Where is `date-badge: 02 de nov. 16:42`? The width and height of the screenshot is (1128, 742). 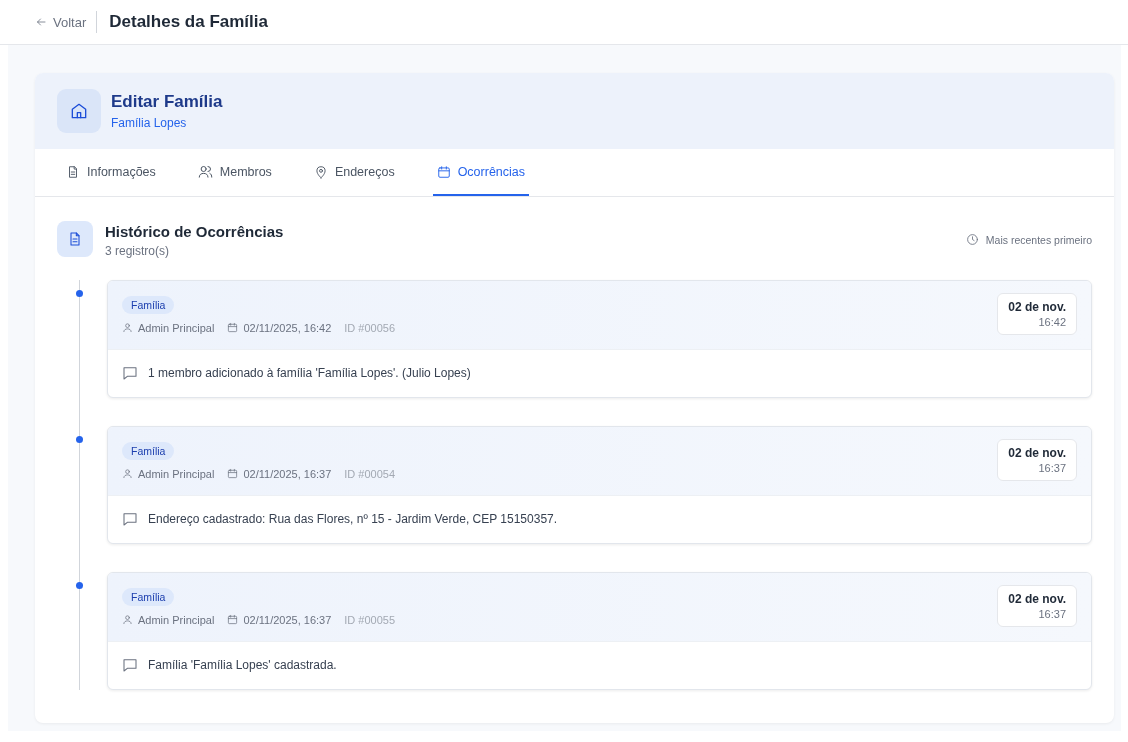
date-badge: 02 de nov. 16:42 is located at coordinates (1037, 314).